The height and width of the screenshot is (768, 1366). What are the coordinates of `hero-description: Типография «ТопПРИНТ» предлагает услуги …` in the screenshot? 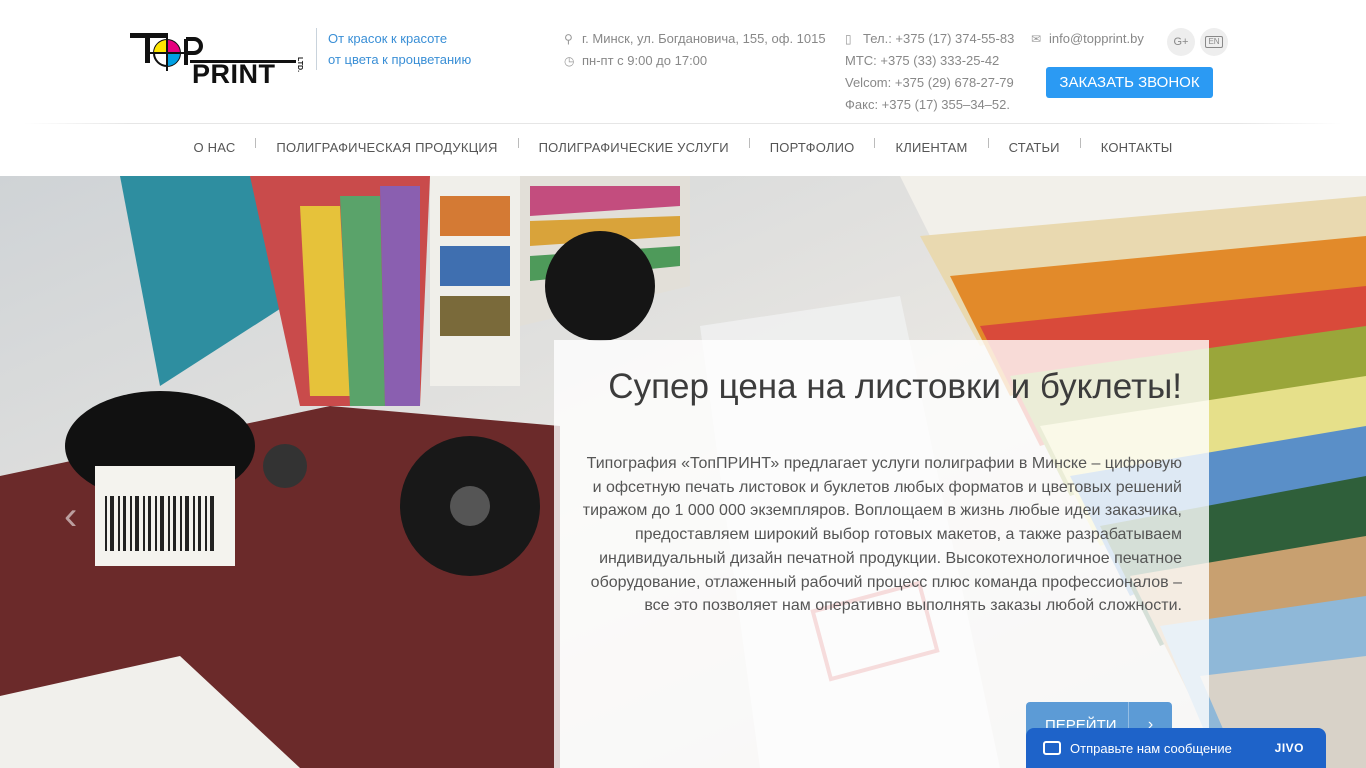 It's located at (882, 535).